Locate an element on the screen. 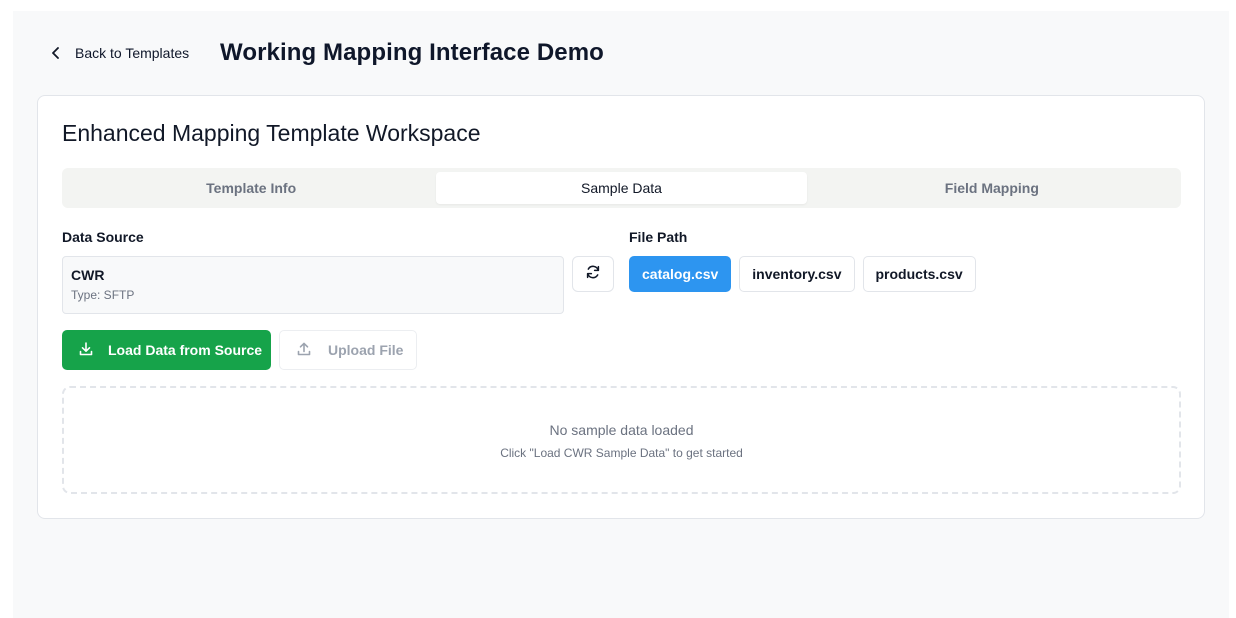 This screenshot has height=618, width=1236. tab-field-mapping: Field Mapping is located at coordinates (992, 188).